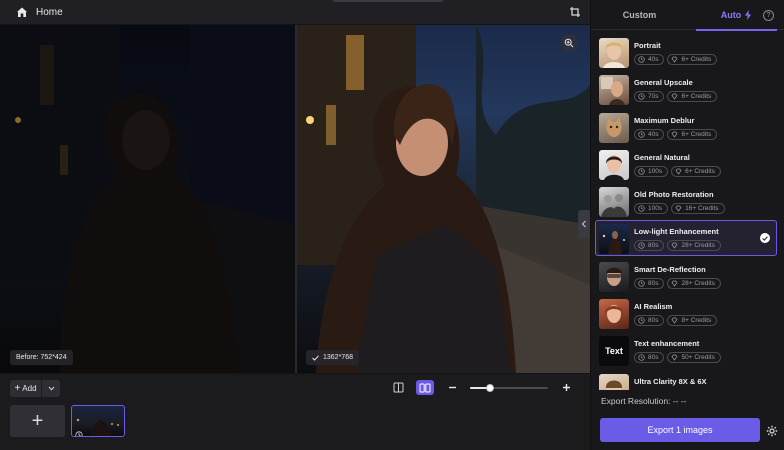 The height and width of the screenshot is (450, 784). Describe the element at coordinates (670, 381) in the screenshot. I see `model-name: Ultra Clarity 8X & 6X` at that location.